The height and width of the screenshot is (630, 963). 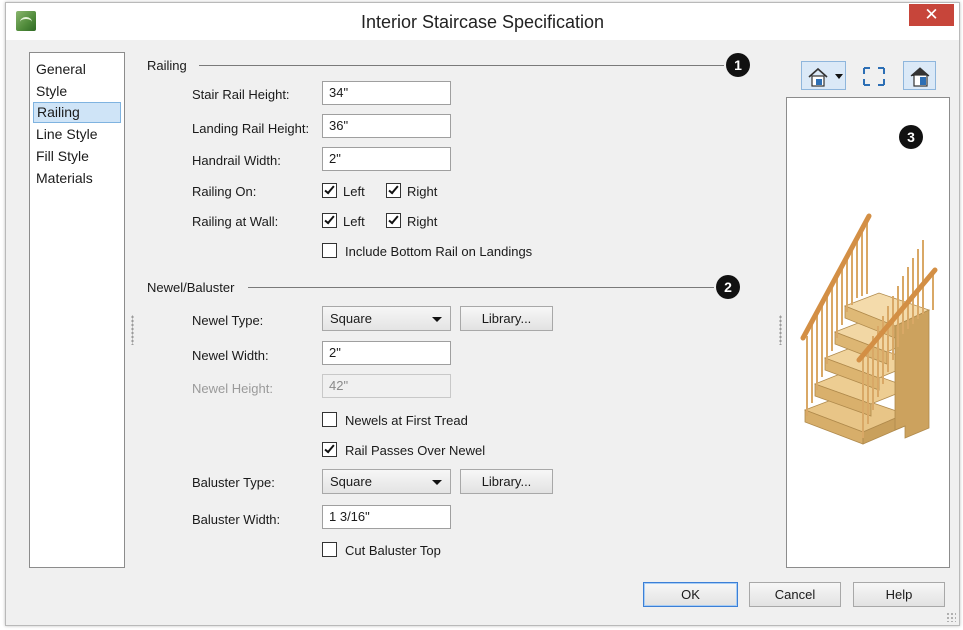 What do you see at coordinates (77, 69) in the screenshot?
I see `nav-item-general: General` at bounding box center [77, 69].